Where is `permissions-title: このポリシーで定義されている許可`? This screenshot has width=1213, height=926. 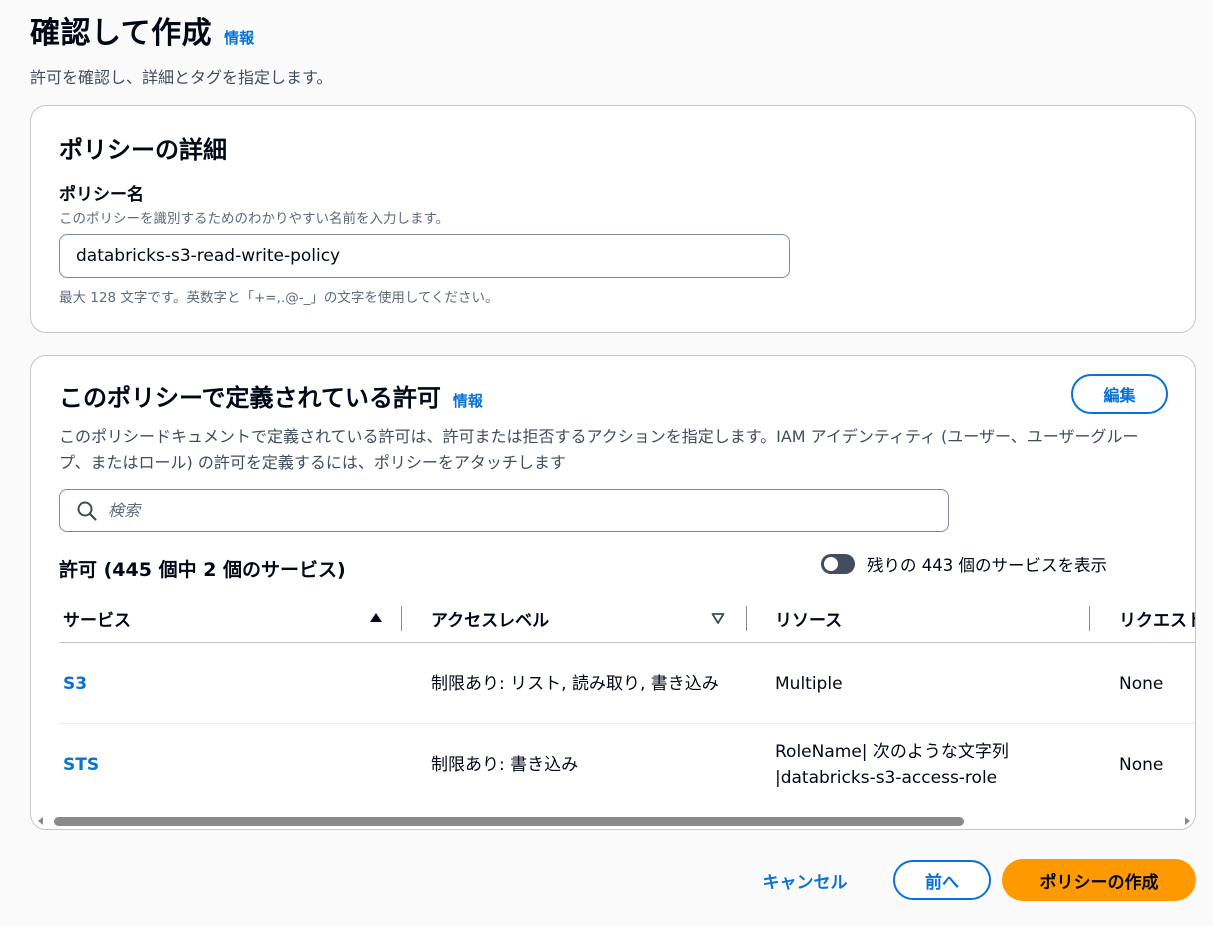
permissions-title: このポリシーで定義されている許可 is located at coordinates (250, 398).